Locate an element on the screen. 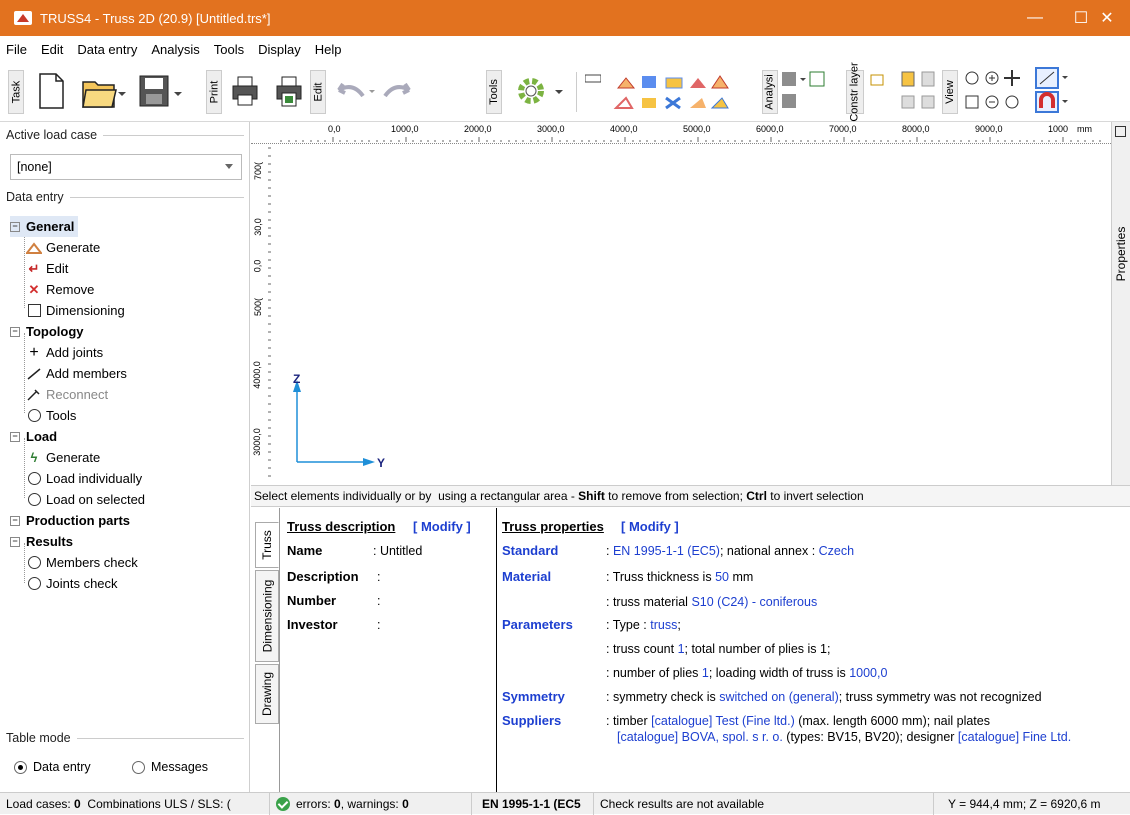  tab-label: Drawing is located at coordinates (267, 694).